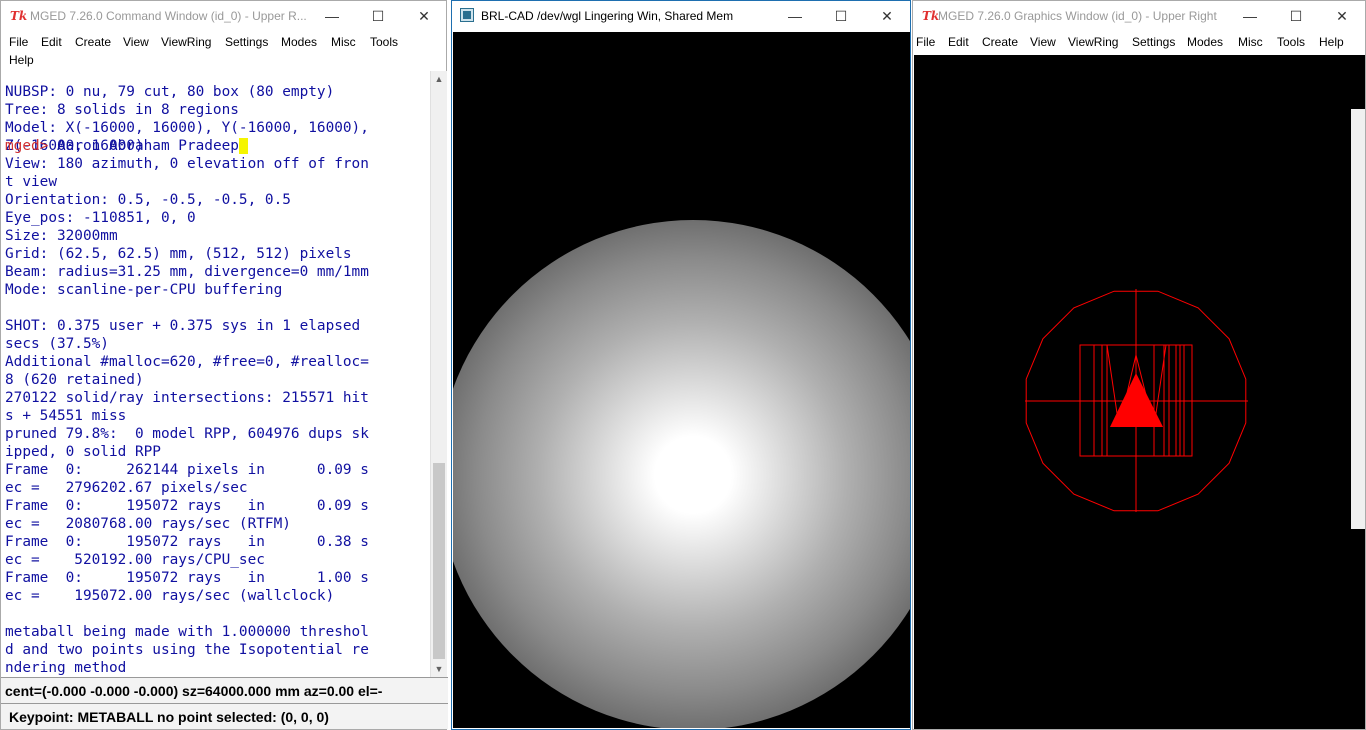 The width and height of the screenshot is (1366, 730). What do you see at coordinates (144, 290) in the screenshot?
I see `console-line: Mode: scanline-per-CPU buffering` at bounding box center [144, 290].